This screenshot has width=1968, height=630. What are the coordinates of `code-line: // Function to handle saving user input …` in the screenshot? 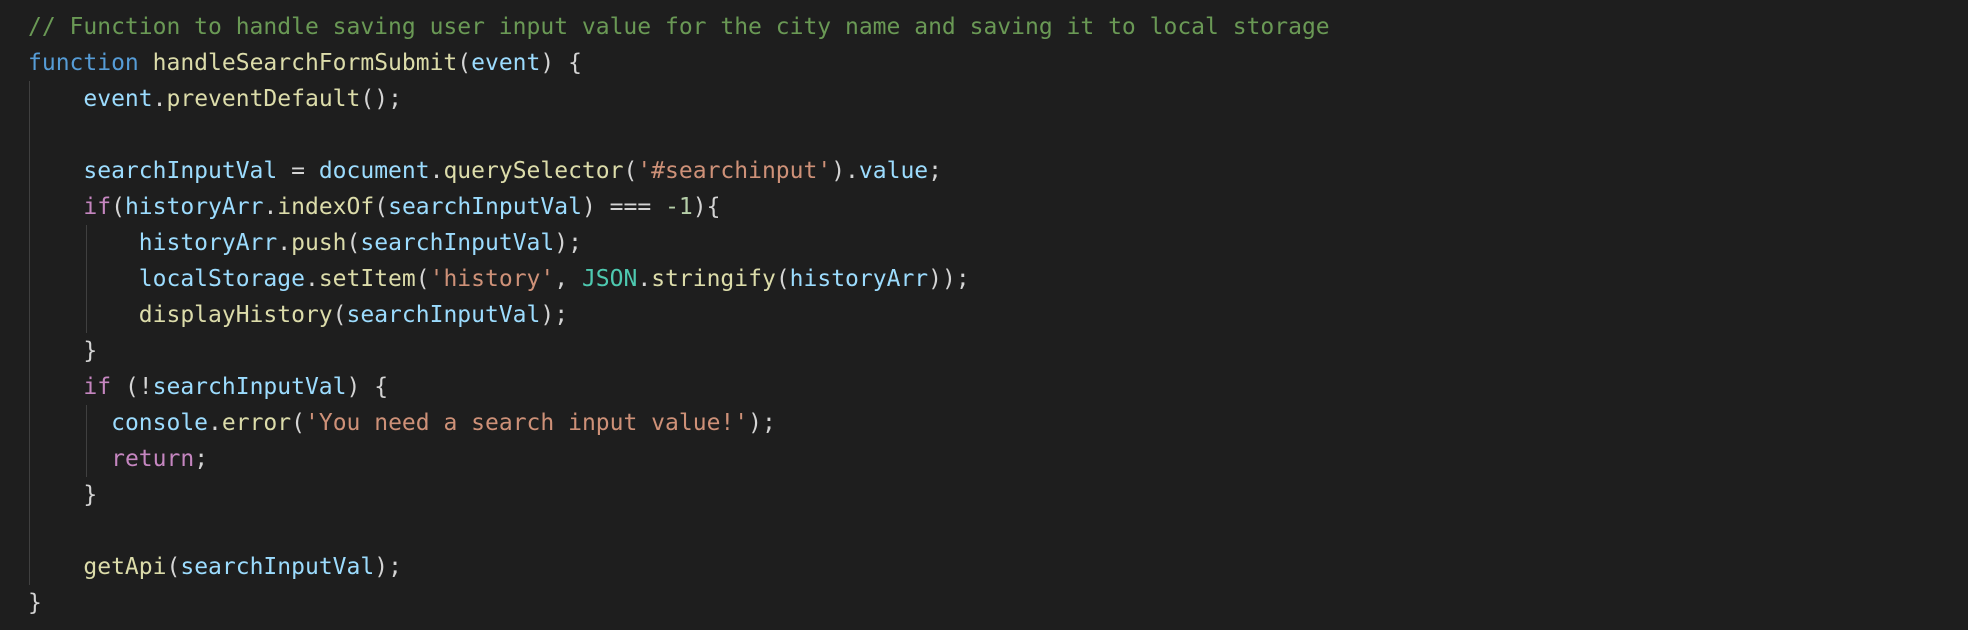 It's located at (679, 27).